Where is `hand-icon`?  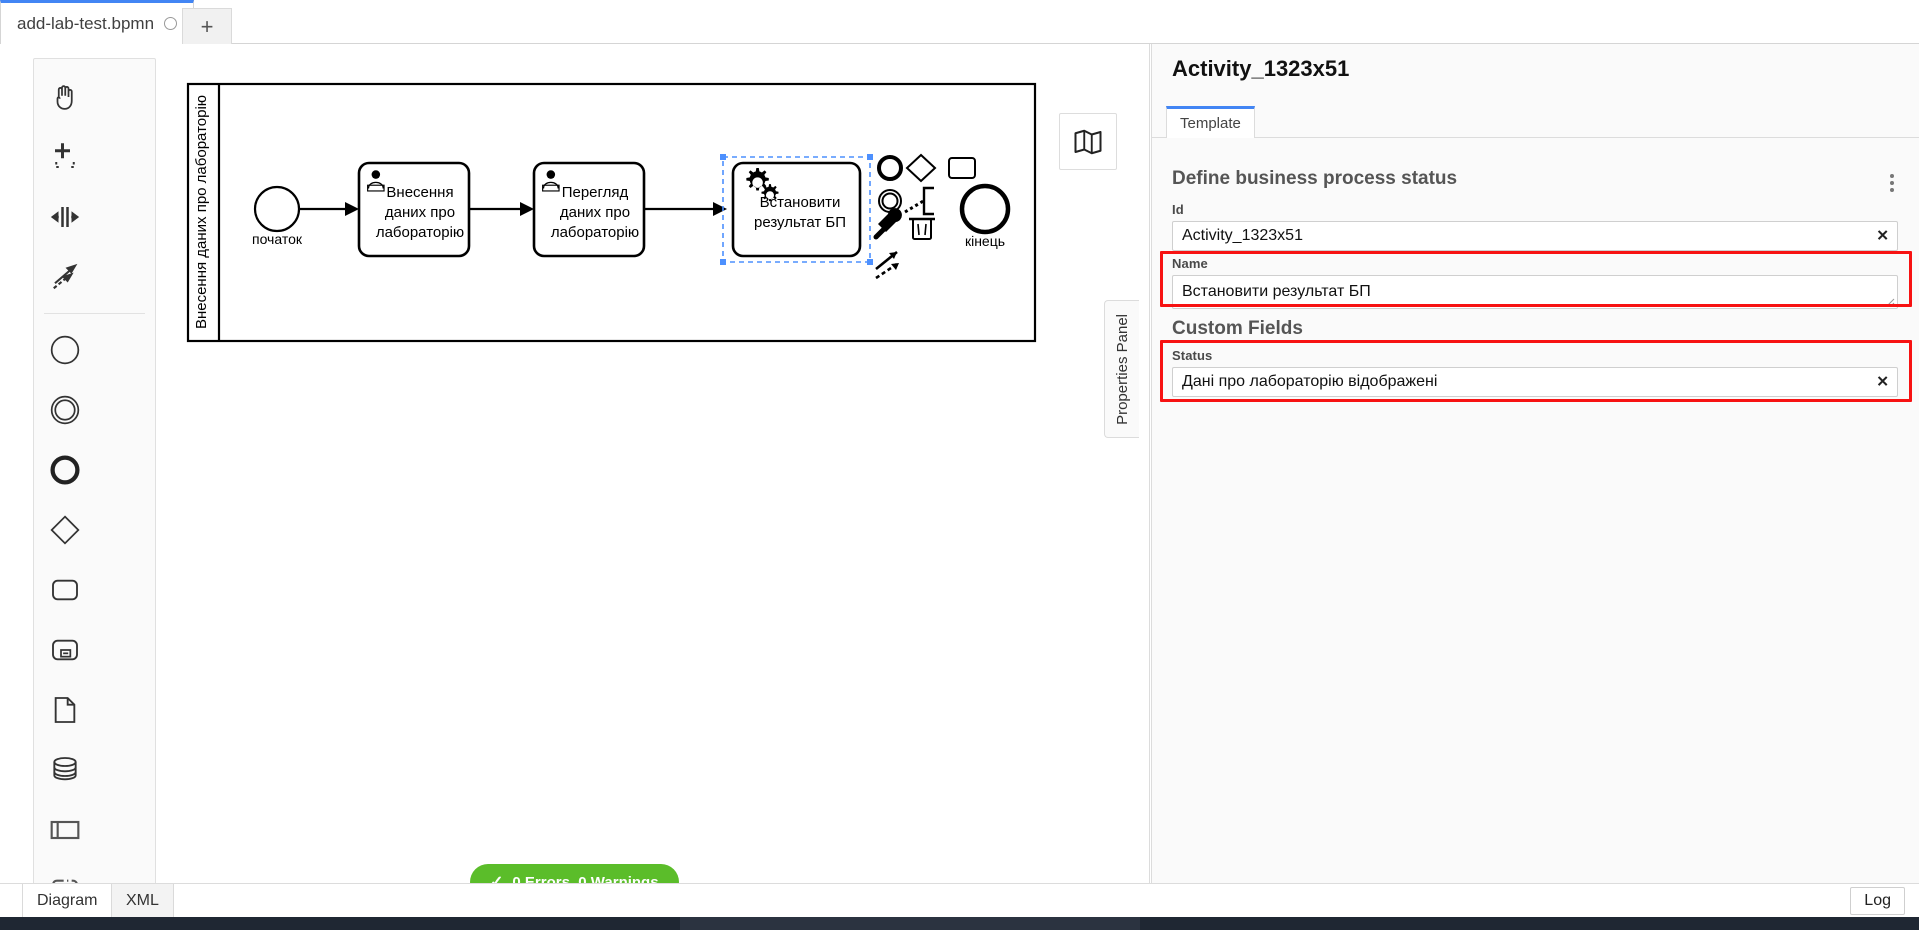 hand-icon is located at coordinates (64, 97).